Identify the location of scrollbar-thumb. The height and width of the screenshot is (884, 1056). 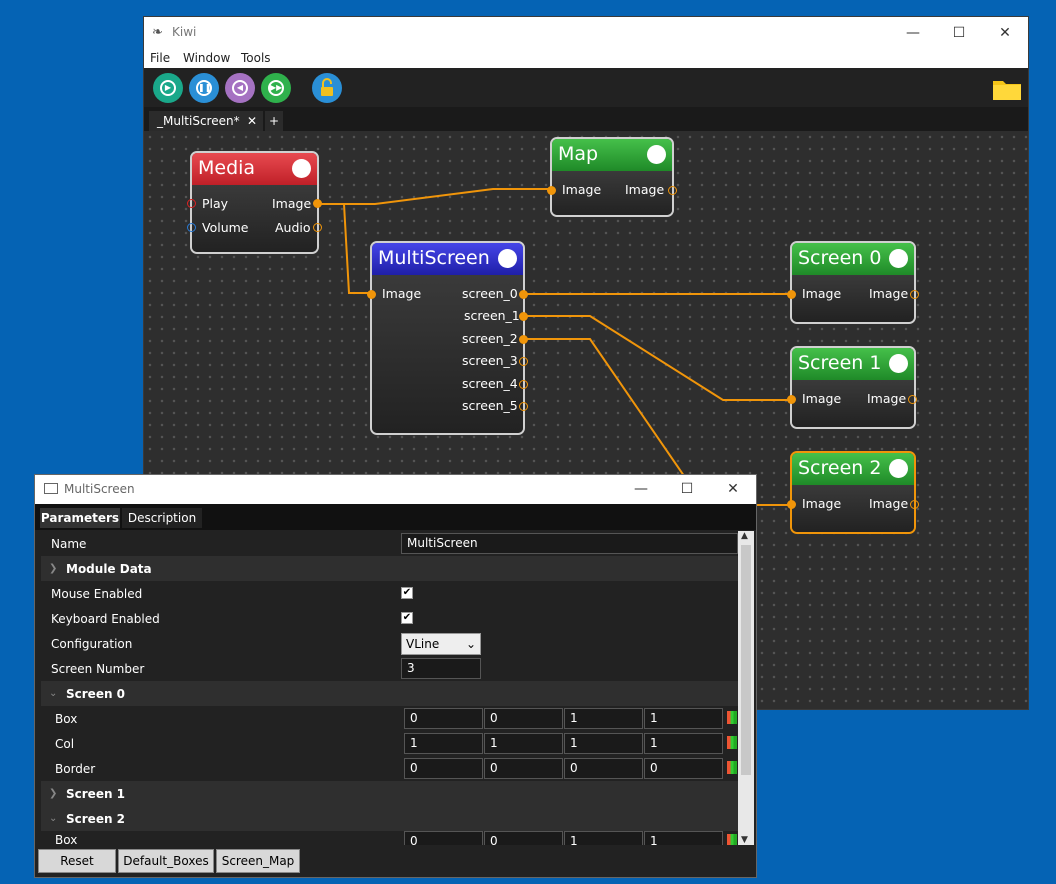
(746, 660).